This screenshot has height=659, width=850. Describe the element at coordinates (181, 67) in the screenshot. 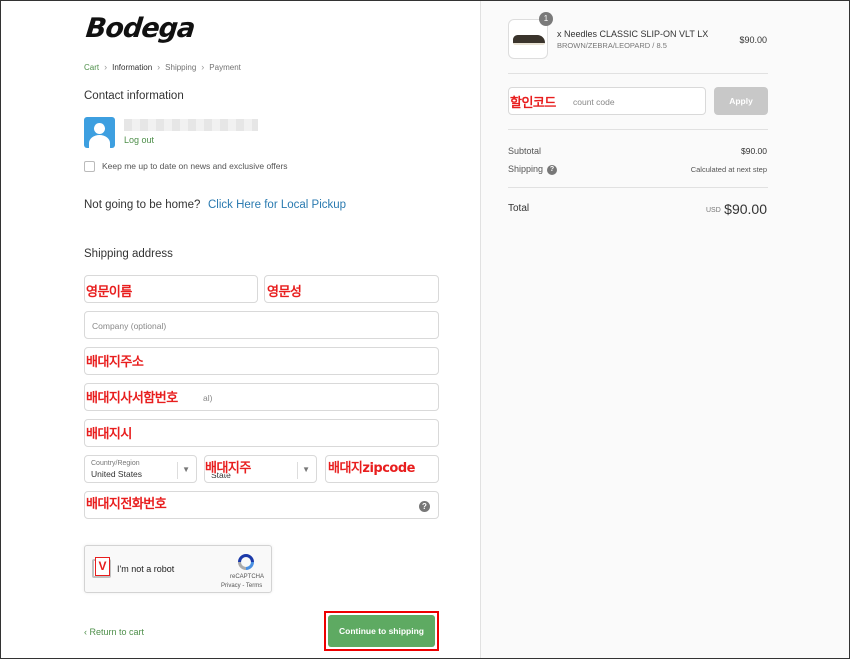

I see `breadcrumb-shipping: Shipping` at that location.